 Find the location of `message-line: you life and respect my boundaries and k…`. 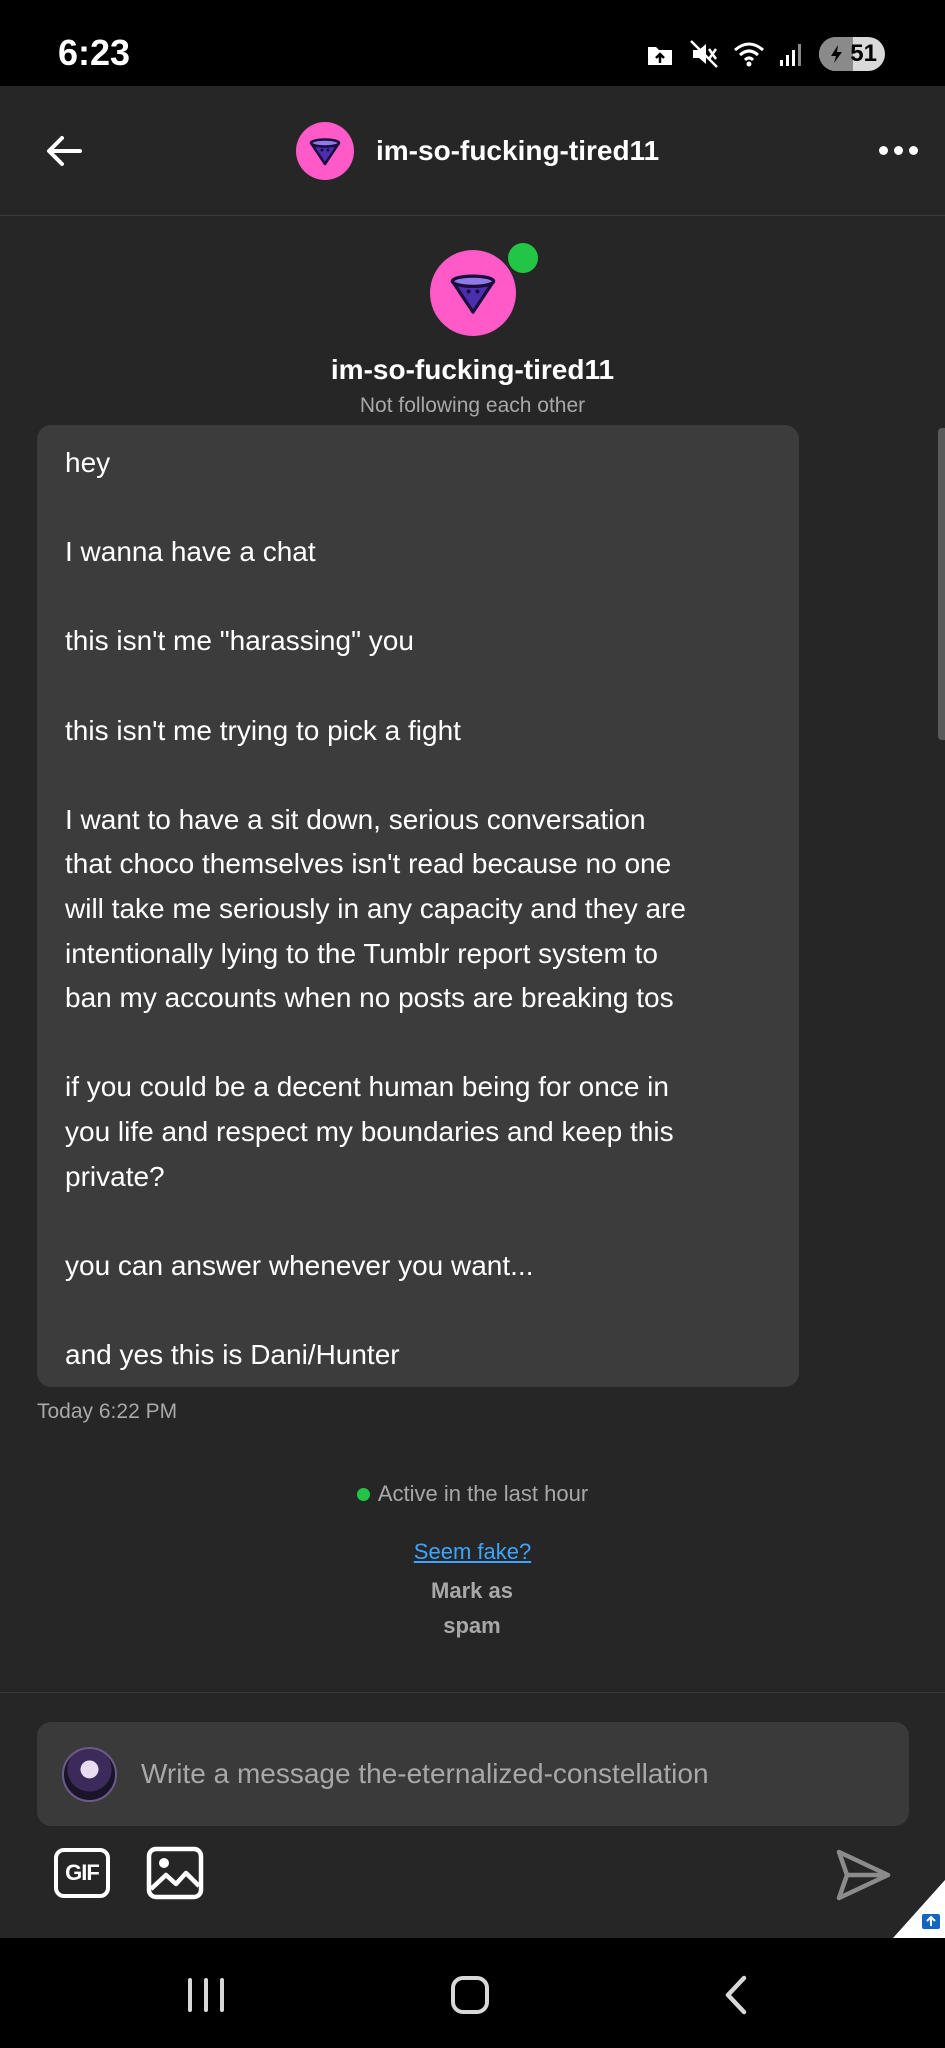

message-line: you life and respect my boundaries and k… is located at coordinates (369, 1131).